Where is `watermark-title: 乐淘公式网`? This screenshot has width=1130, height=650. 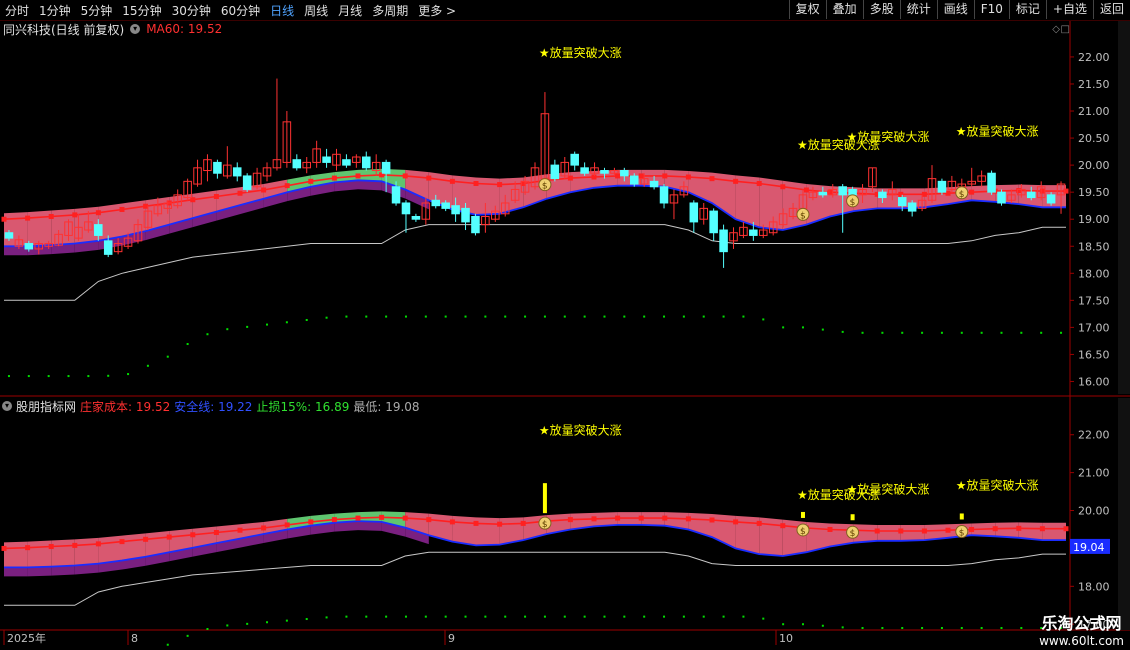
watermark-title: 乐淘公式网 is located at coordinates (1081, 623).